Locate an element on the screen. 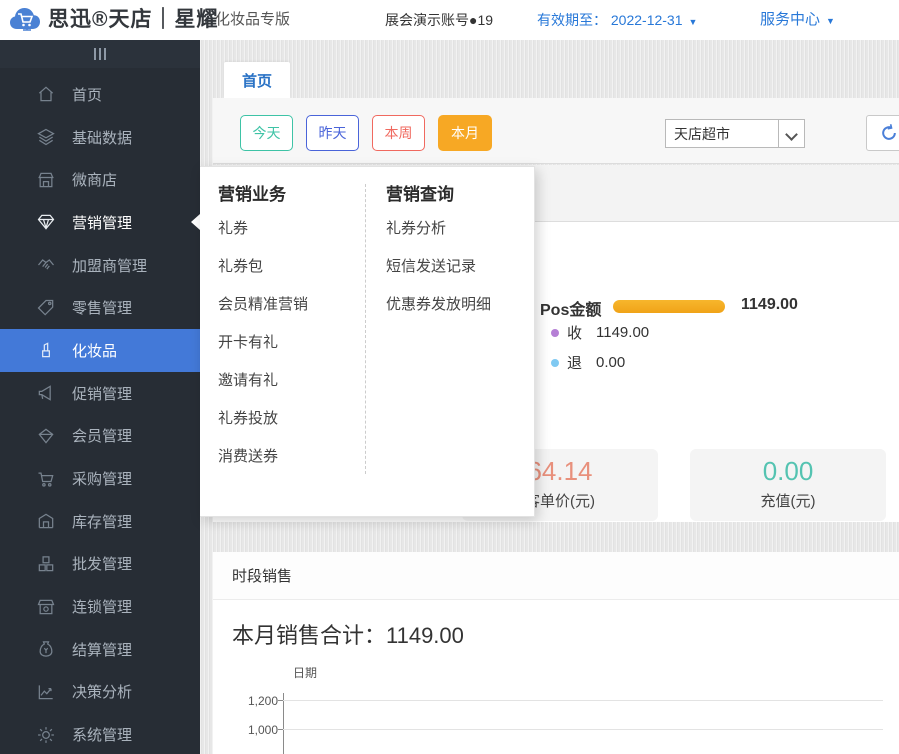 This screenshot has height=754, width=899. caret-down-icon: ▼ is located at coordinates (693, 22).